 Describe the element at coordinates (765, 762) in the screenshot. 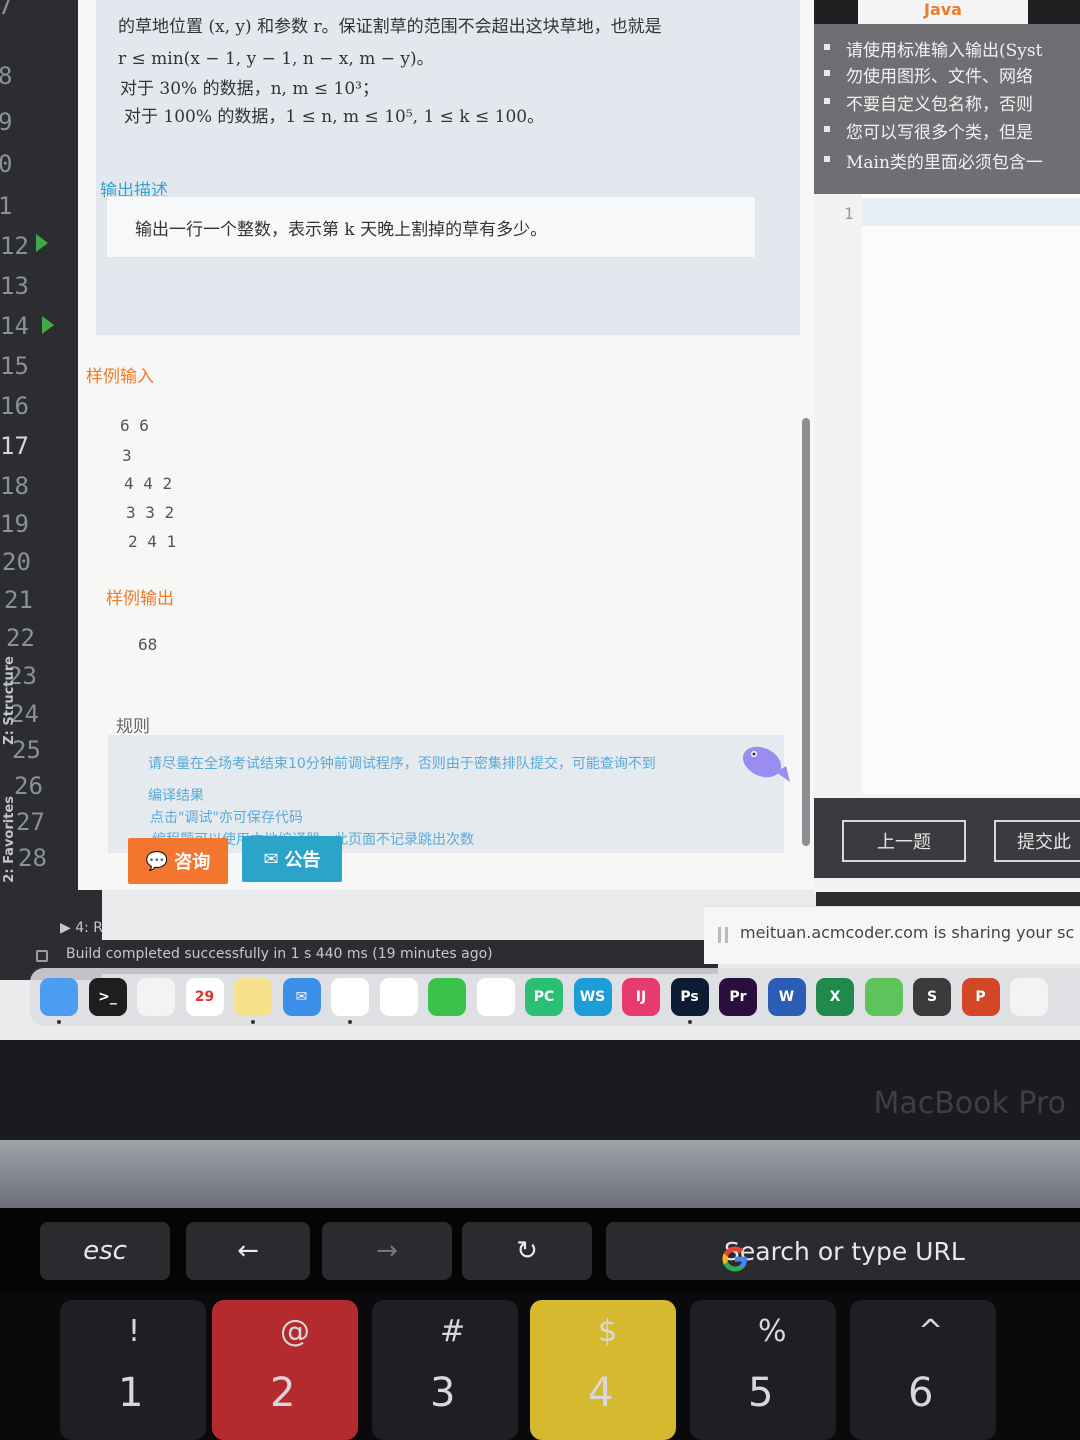

I see `fish-mascot-icon` at that location.